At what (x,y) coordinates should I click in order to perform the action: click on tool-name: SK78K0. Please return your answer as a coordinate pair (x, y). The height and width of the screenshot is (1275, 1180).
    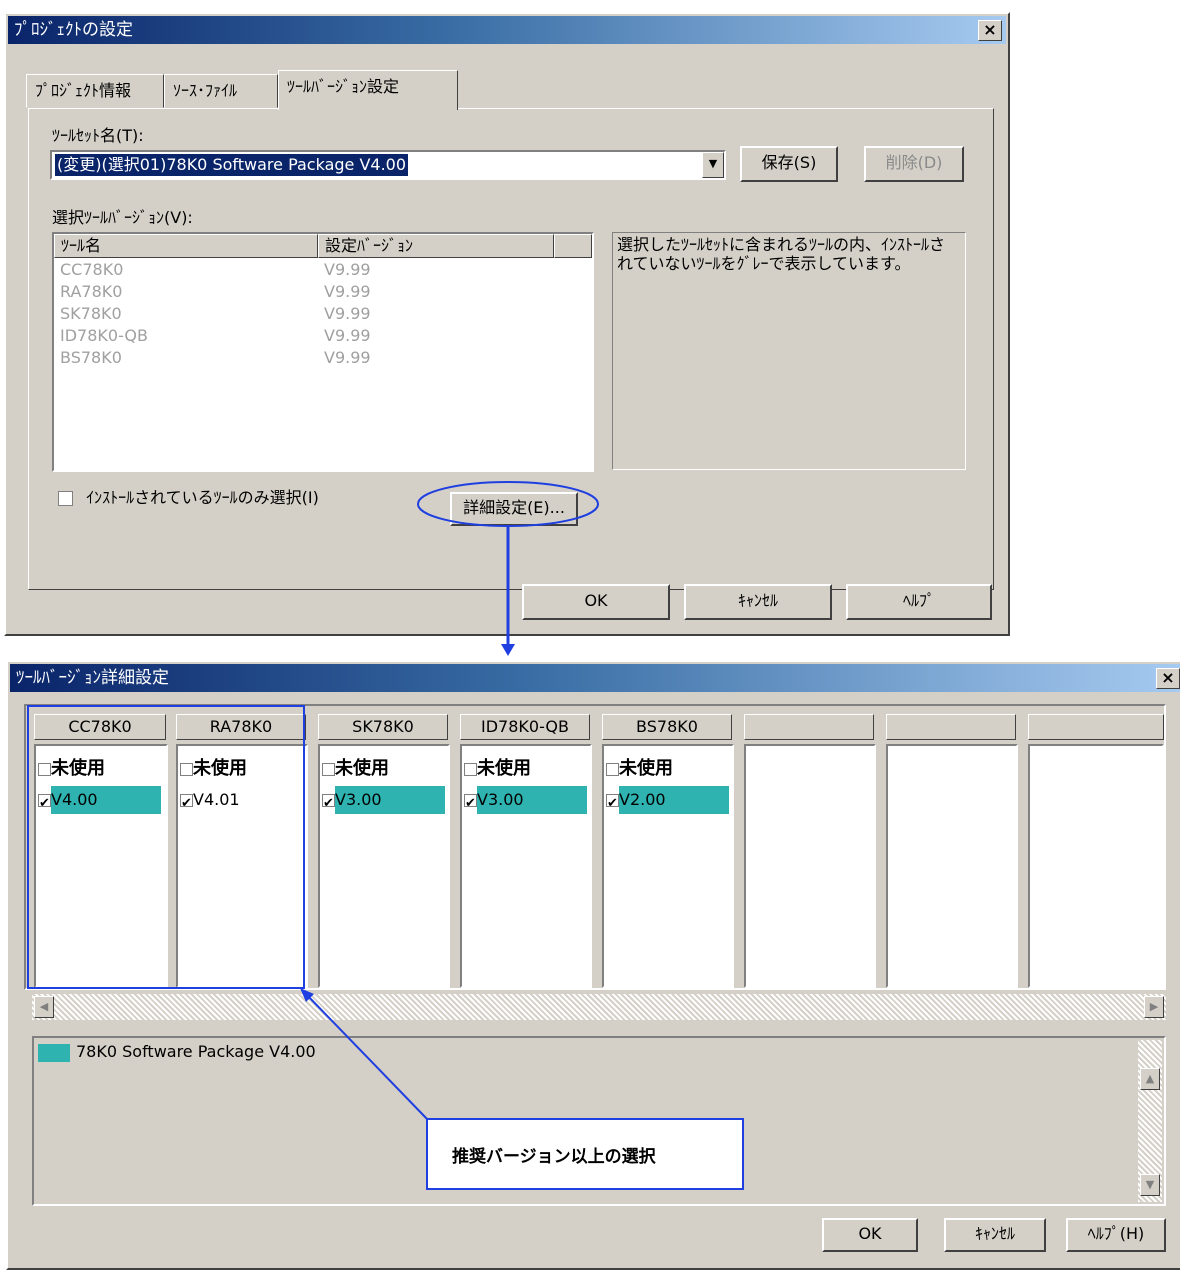
    Looking at the image, I should click on (91, 313).